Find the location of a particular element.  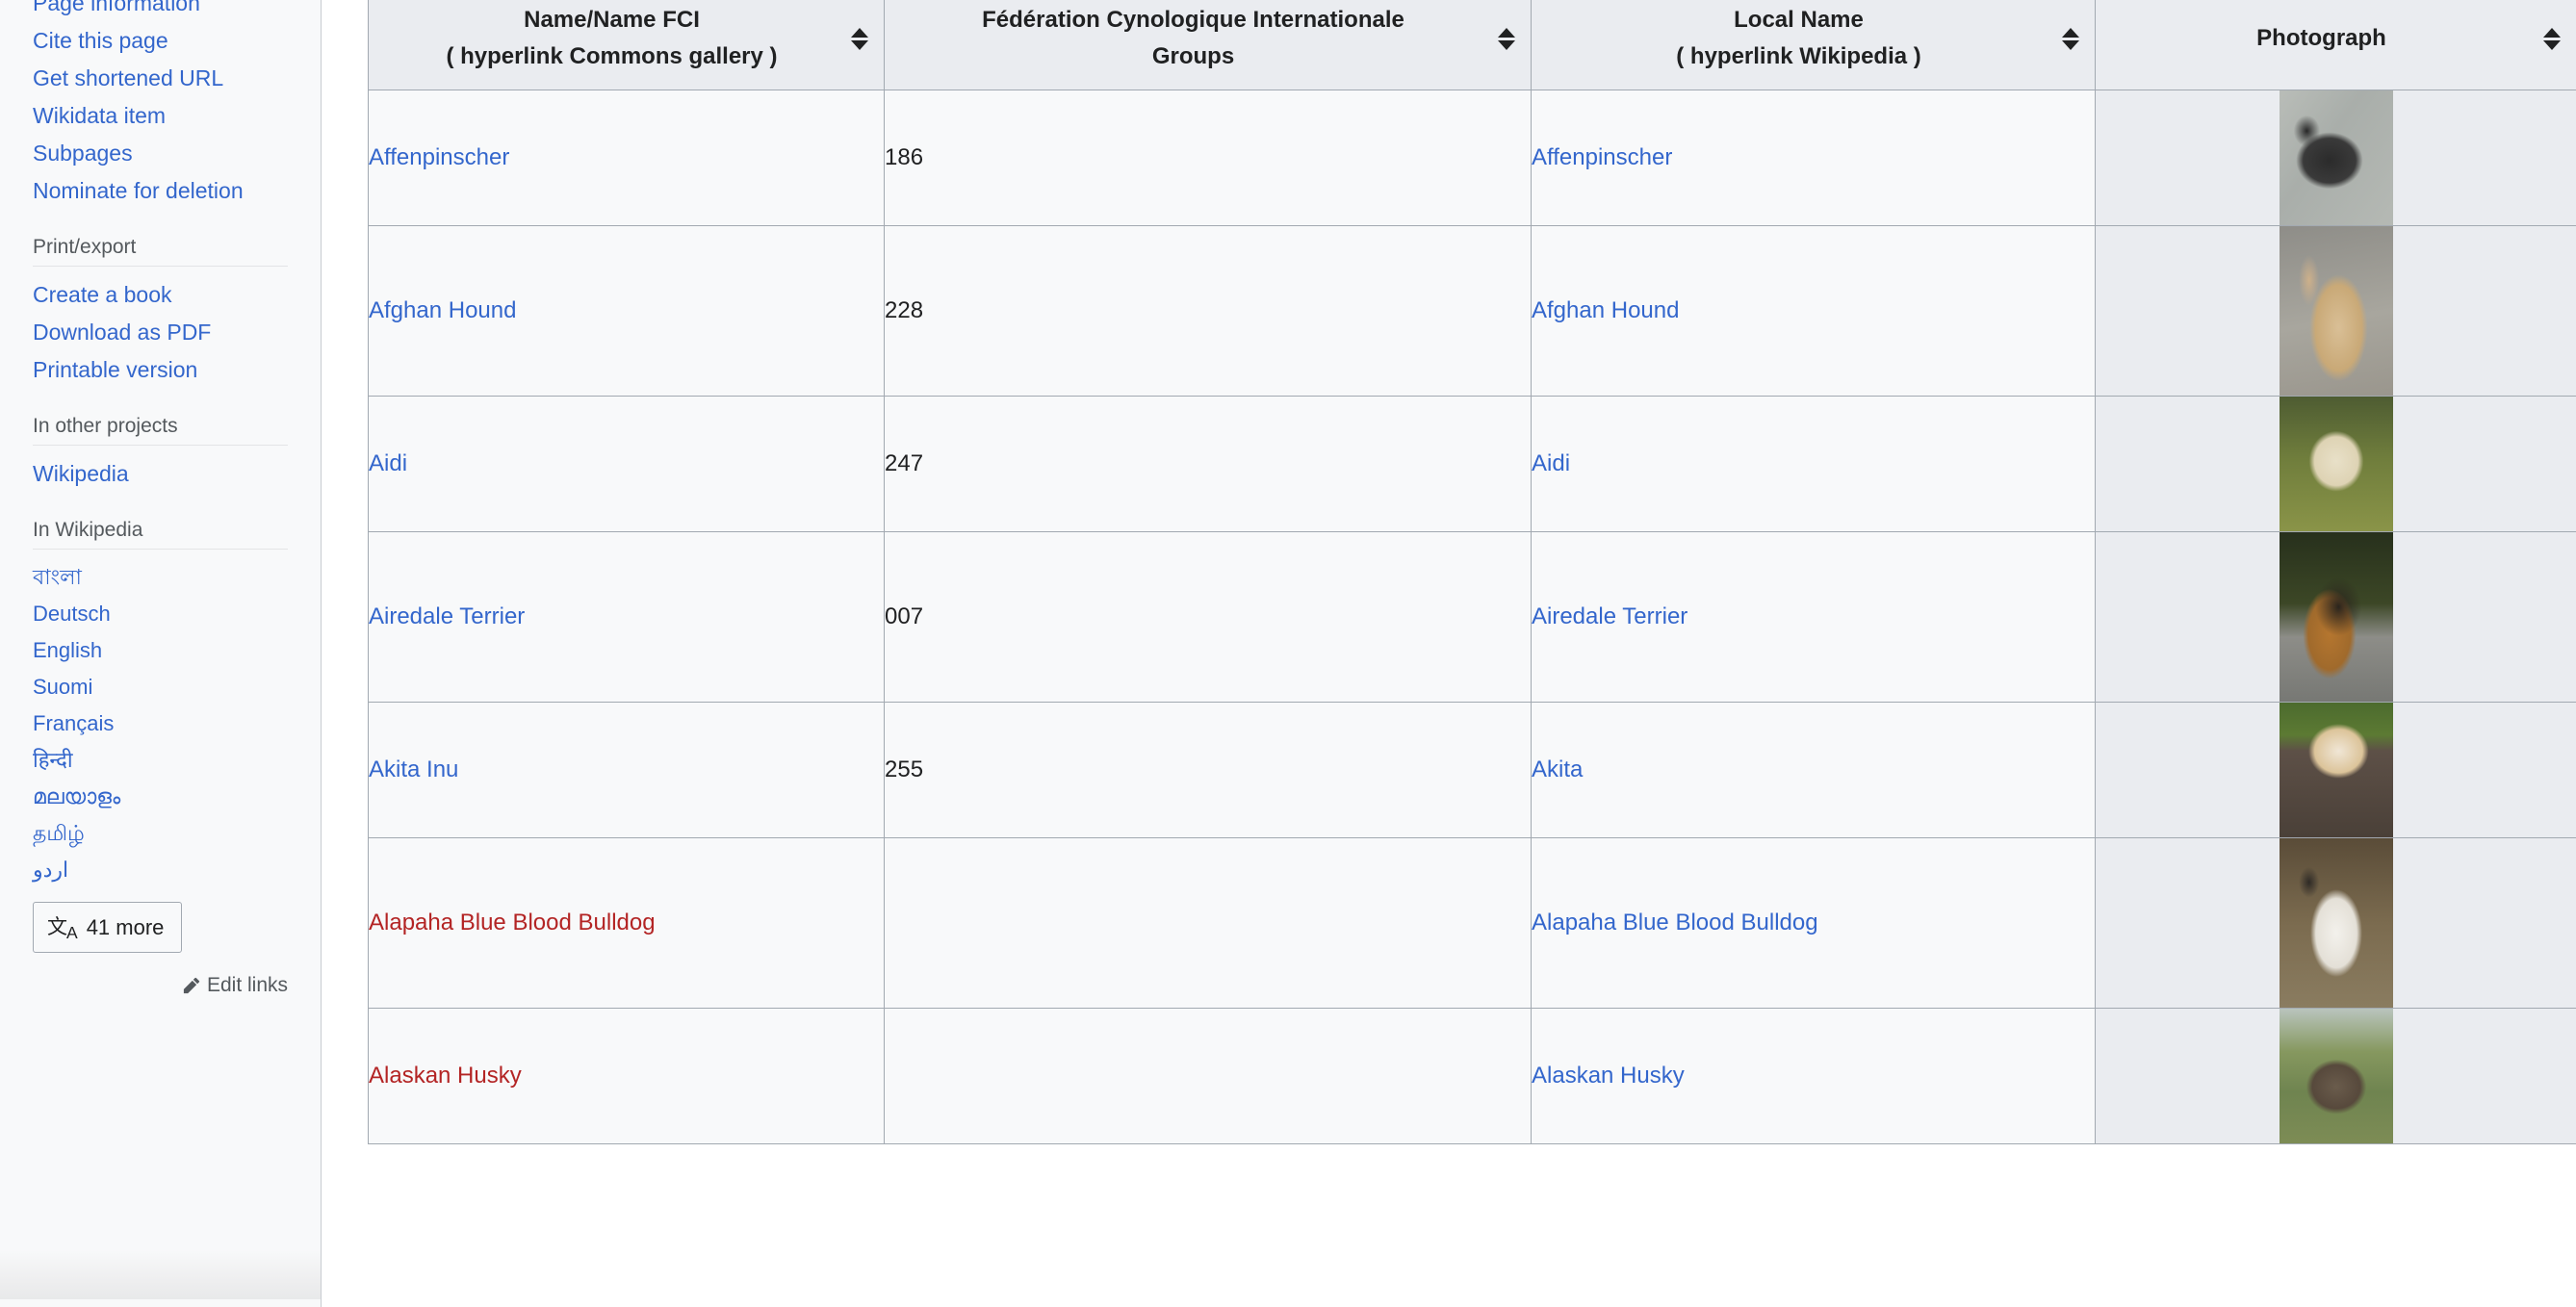

sidebar-language-francais: Français is located at coordinates (161, 723).